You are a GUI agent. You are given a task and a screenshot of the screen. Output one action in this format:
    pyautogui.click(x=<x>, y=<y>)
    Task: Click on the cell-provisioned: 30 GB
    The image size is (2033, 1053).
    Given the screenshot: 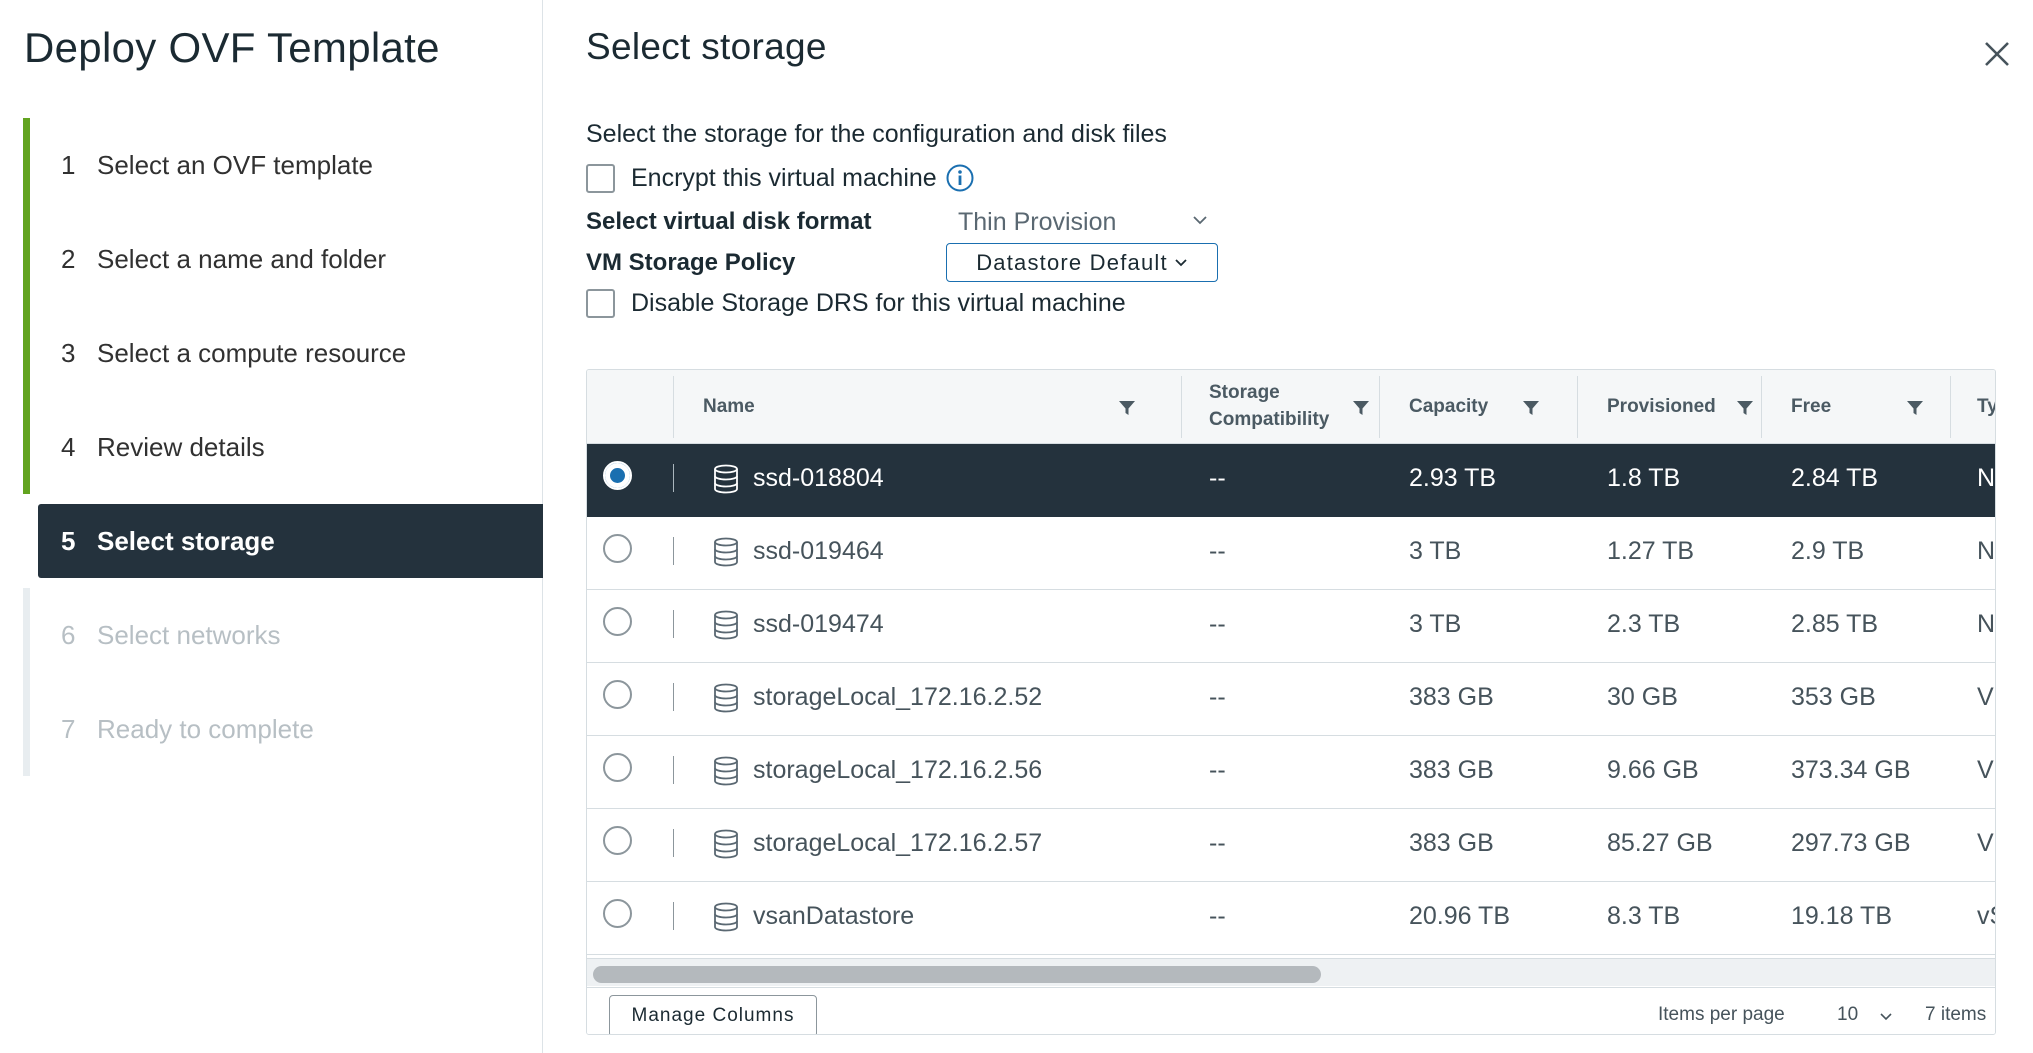 What is the action you would take?
    pyautogui.click(x=1642, y=697)
    